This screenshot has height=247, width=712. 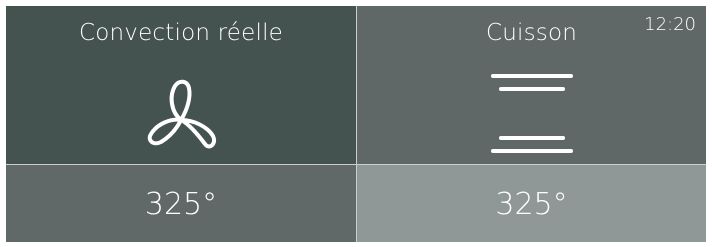 I want to click on temperature-value-left: 325°, so click(x=181, y=204).